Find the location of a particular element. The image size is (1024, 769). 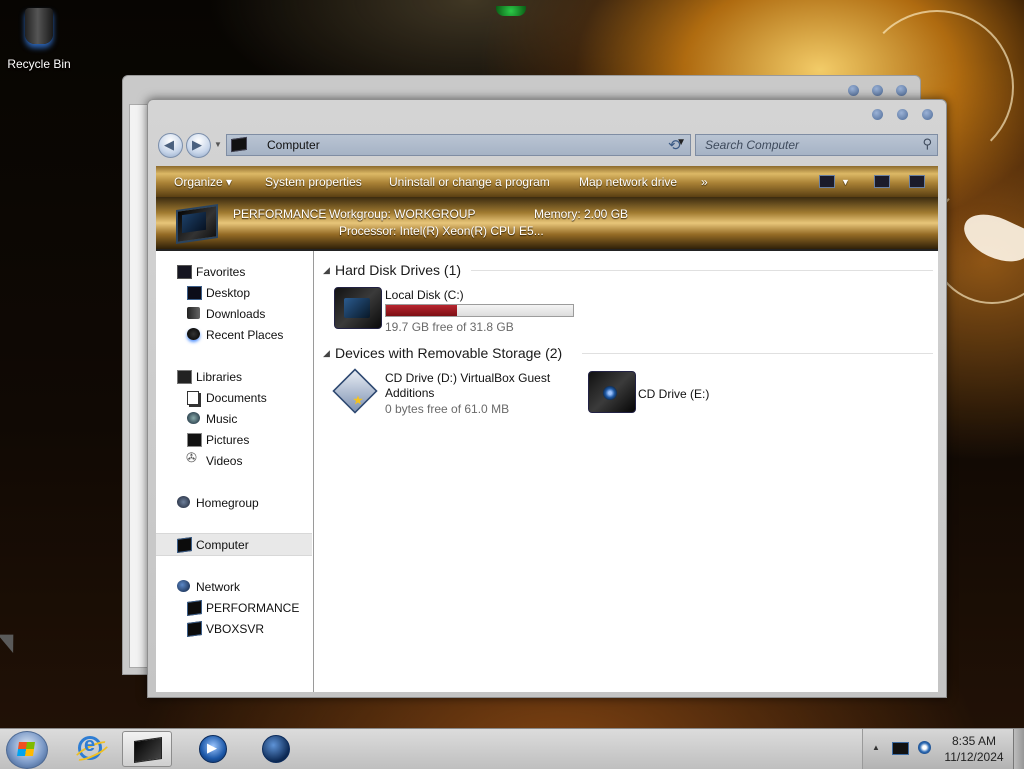

start-button is located at coordinates (27, 750).